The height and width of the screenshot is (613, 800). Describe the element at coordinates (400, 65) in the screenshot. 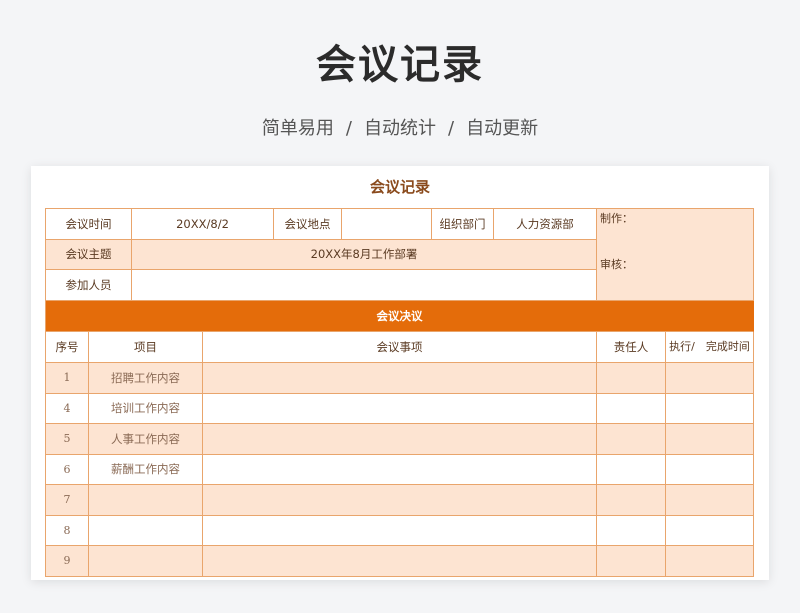

I see `page-title: 会议记录` at that location.